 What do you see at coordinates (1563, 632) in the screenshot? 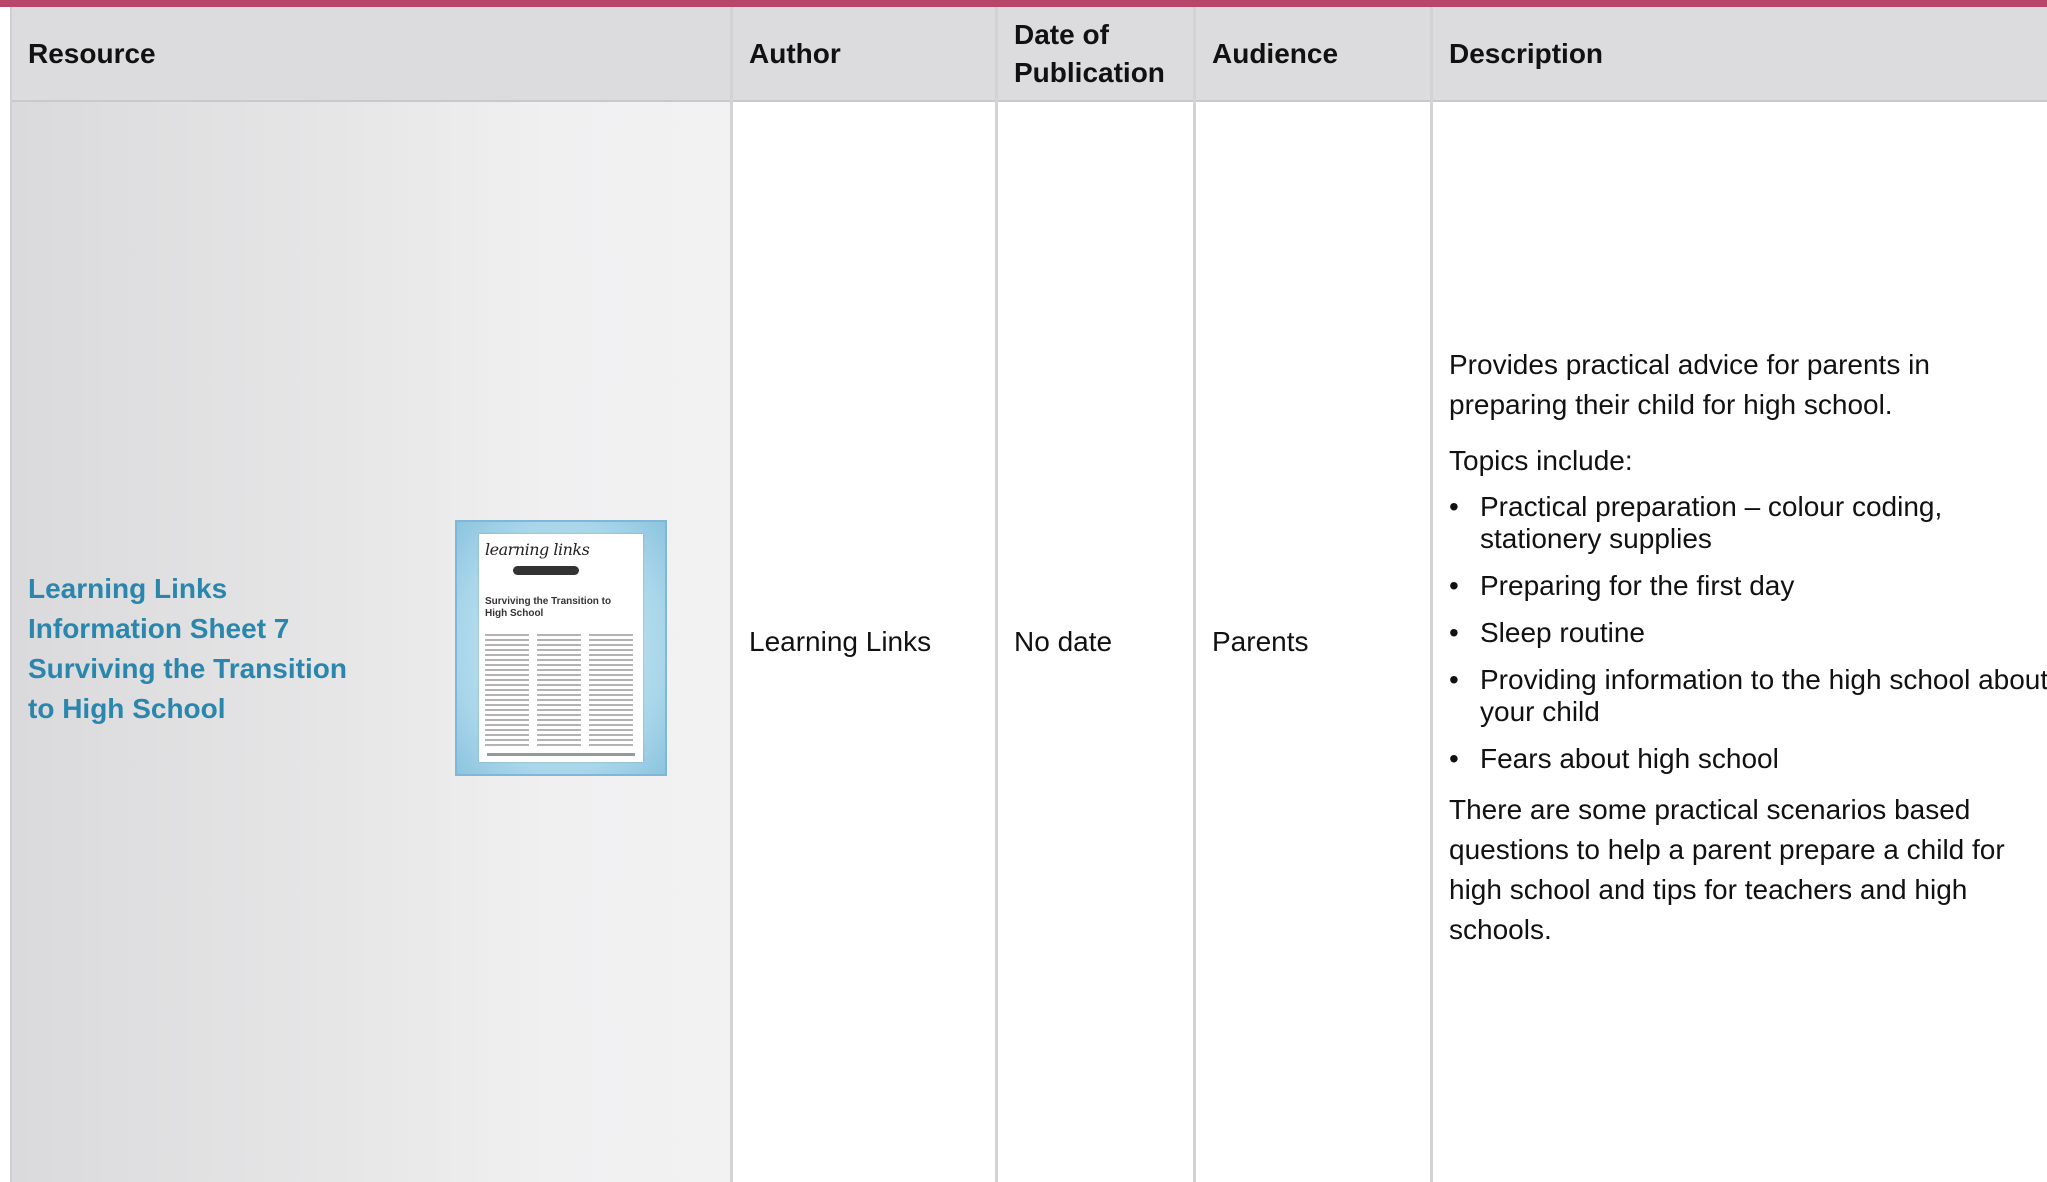
I see `topic-text: Sleep routine` at bounding box center [1563, 632].